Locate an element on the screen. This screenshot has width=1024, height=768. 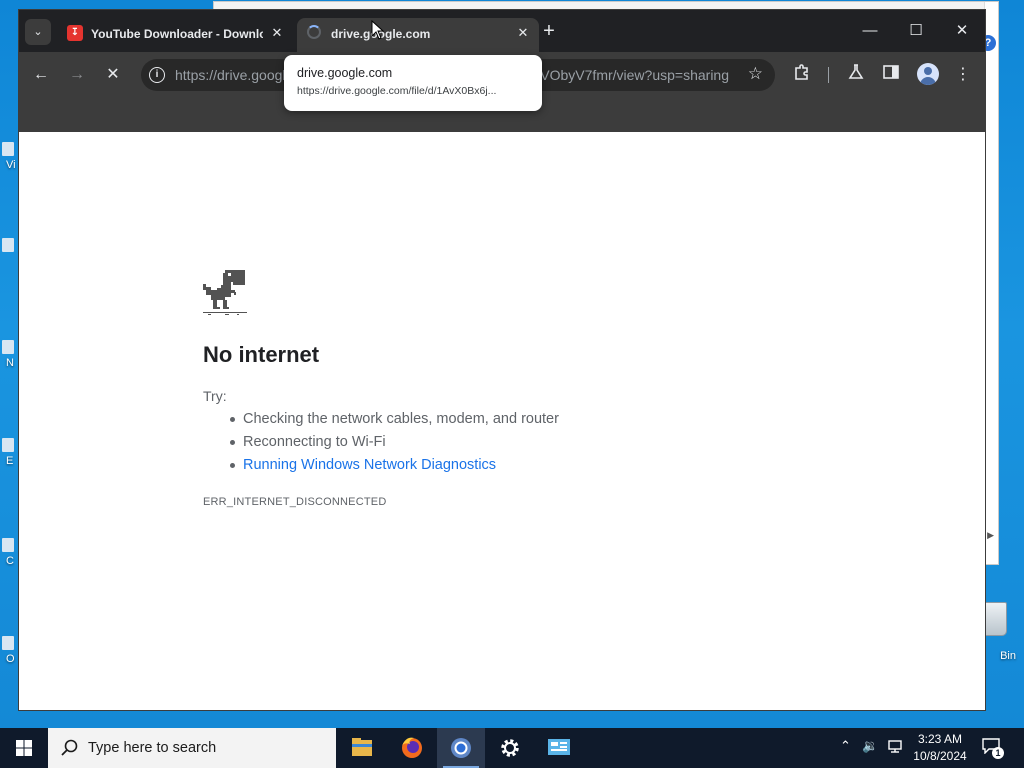
tab-youtube-downloader: ↧ YouTube Downloader - Downlo ✕ is located at coordinates (175, 35).